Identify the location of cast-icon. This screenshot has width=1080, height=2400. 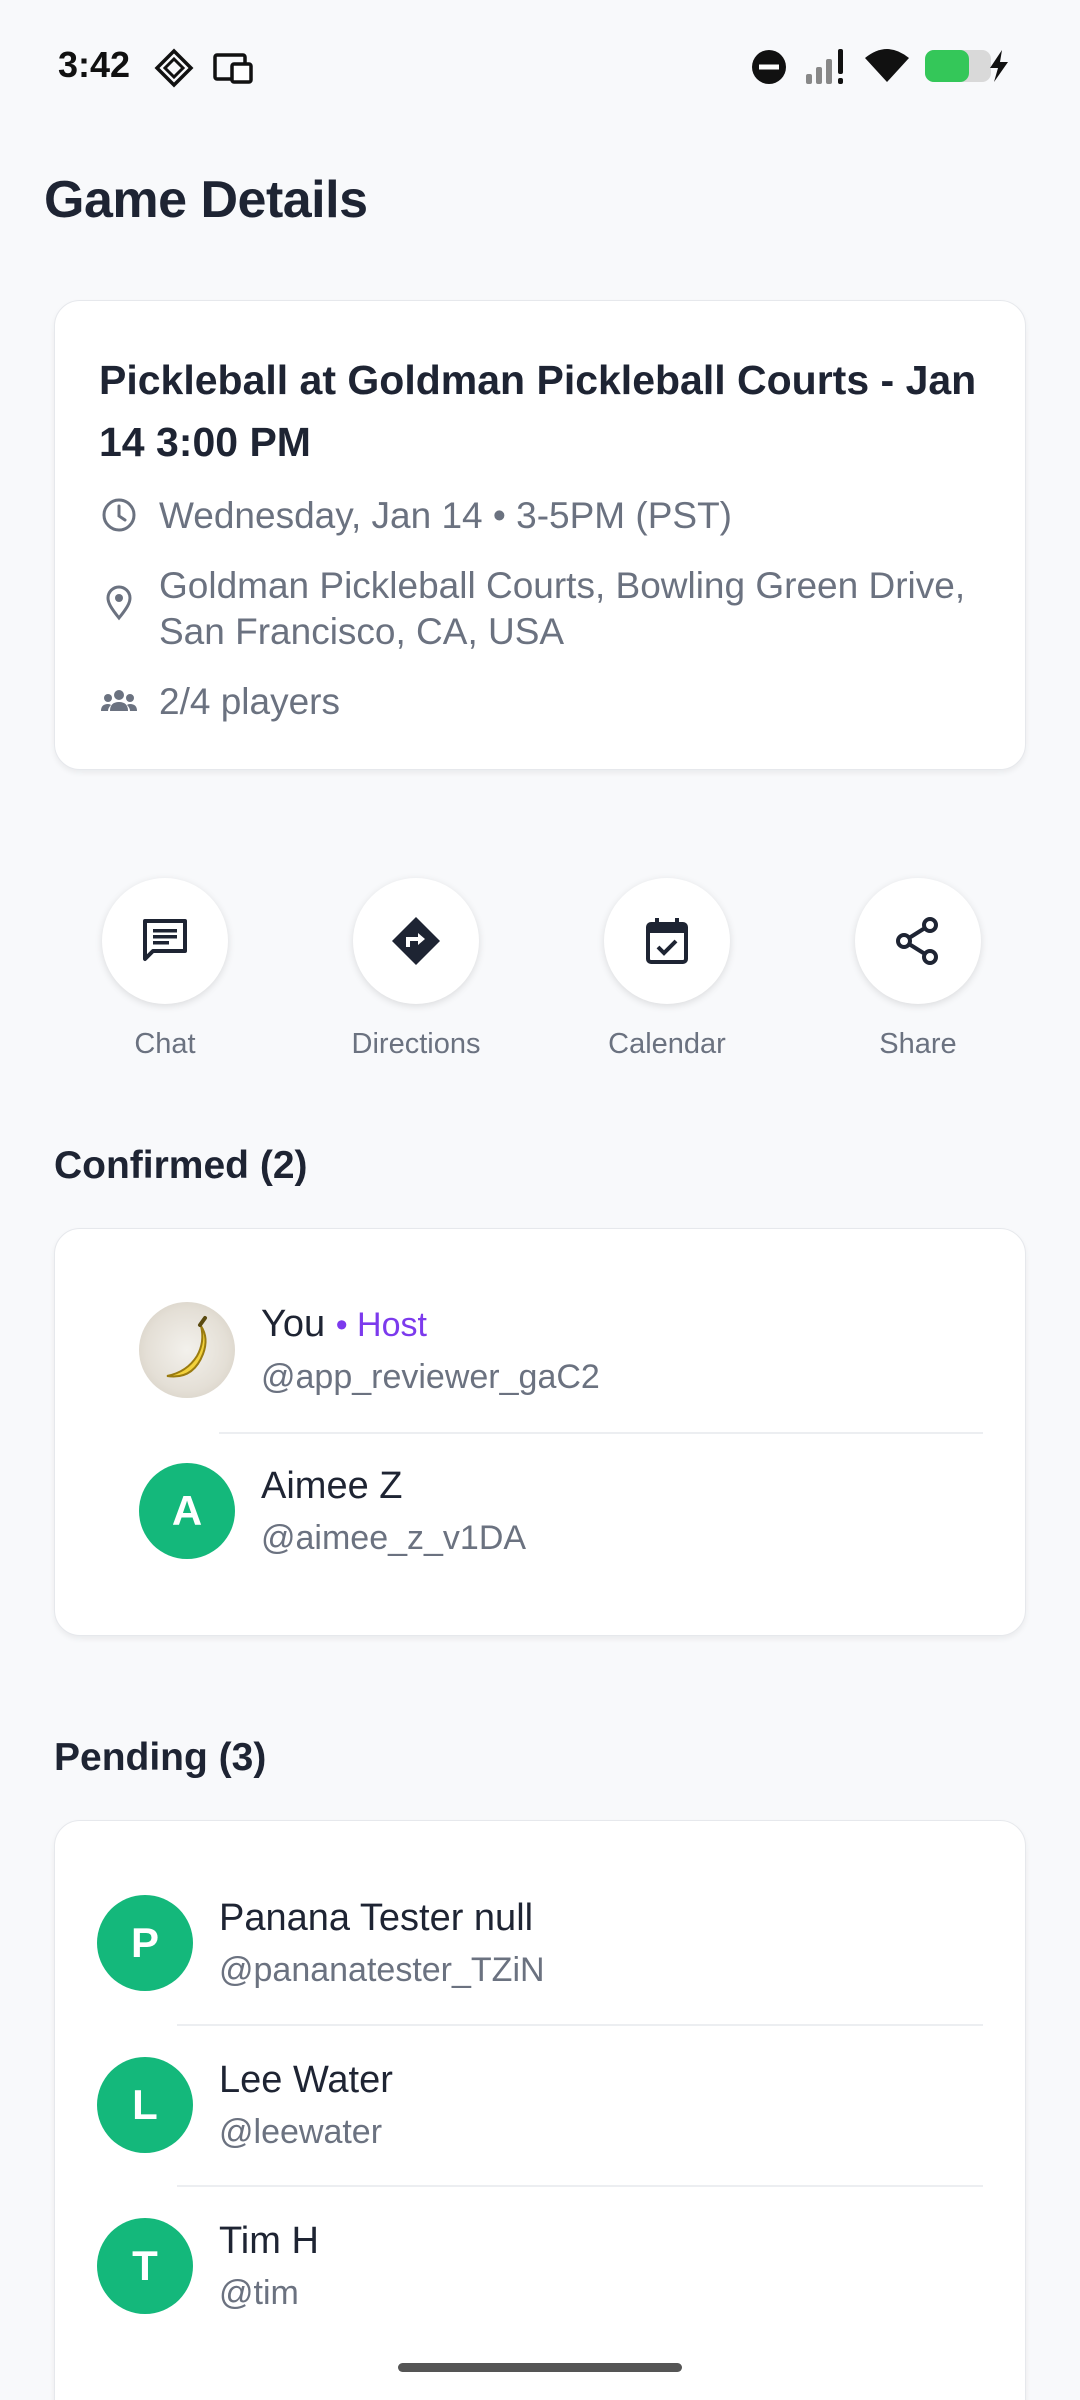
(233, 68).